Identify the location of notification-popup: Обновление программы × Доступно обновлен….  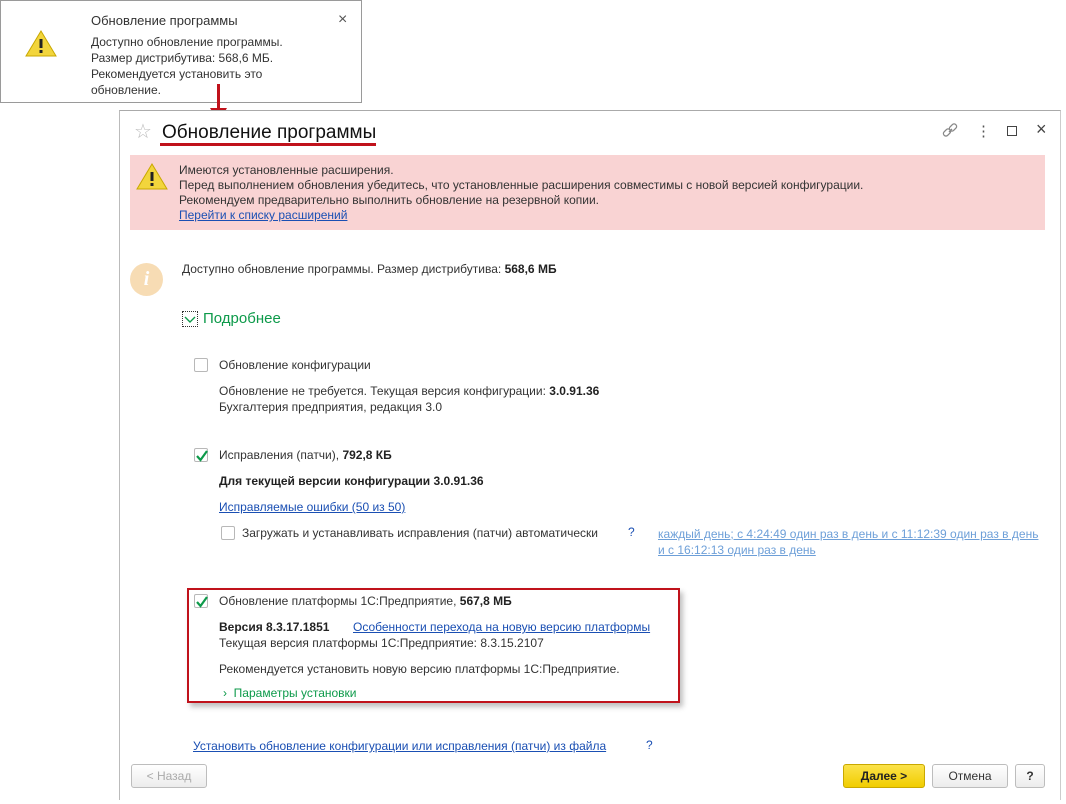
(181, 51).